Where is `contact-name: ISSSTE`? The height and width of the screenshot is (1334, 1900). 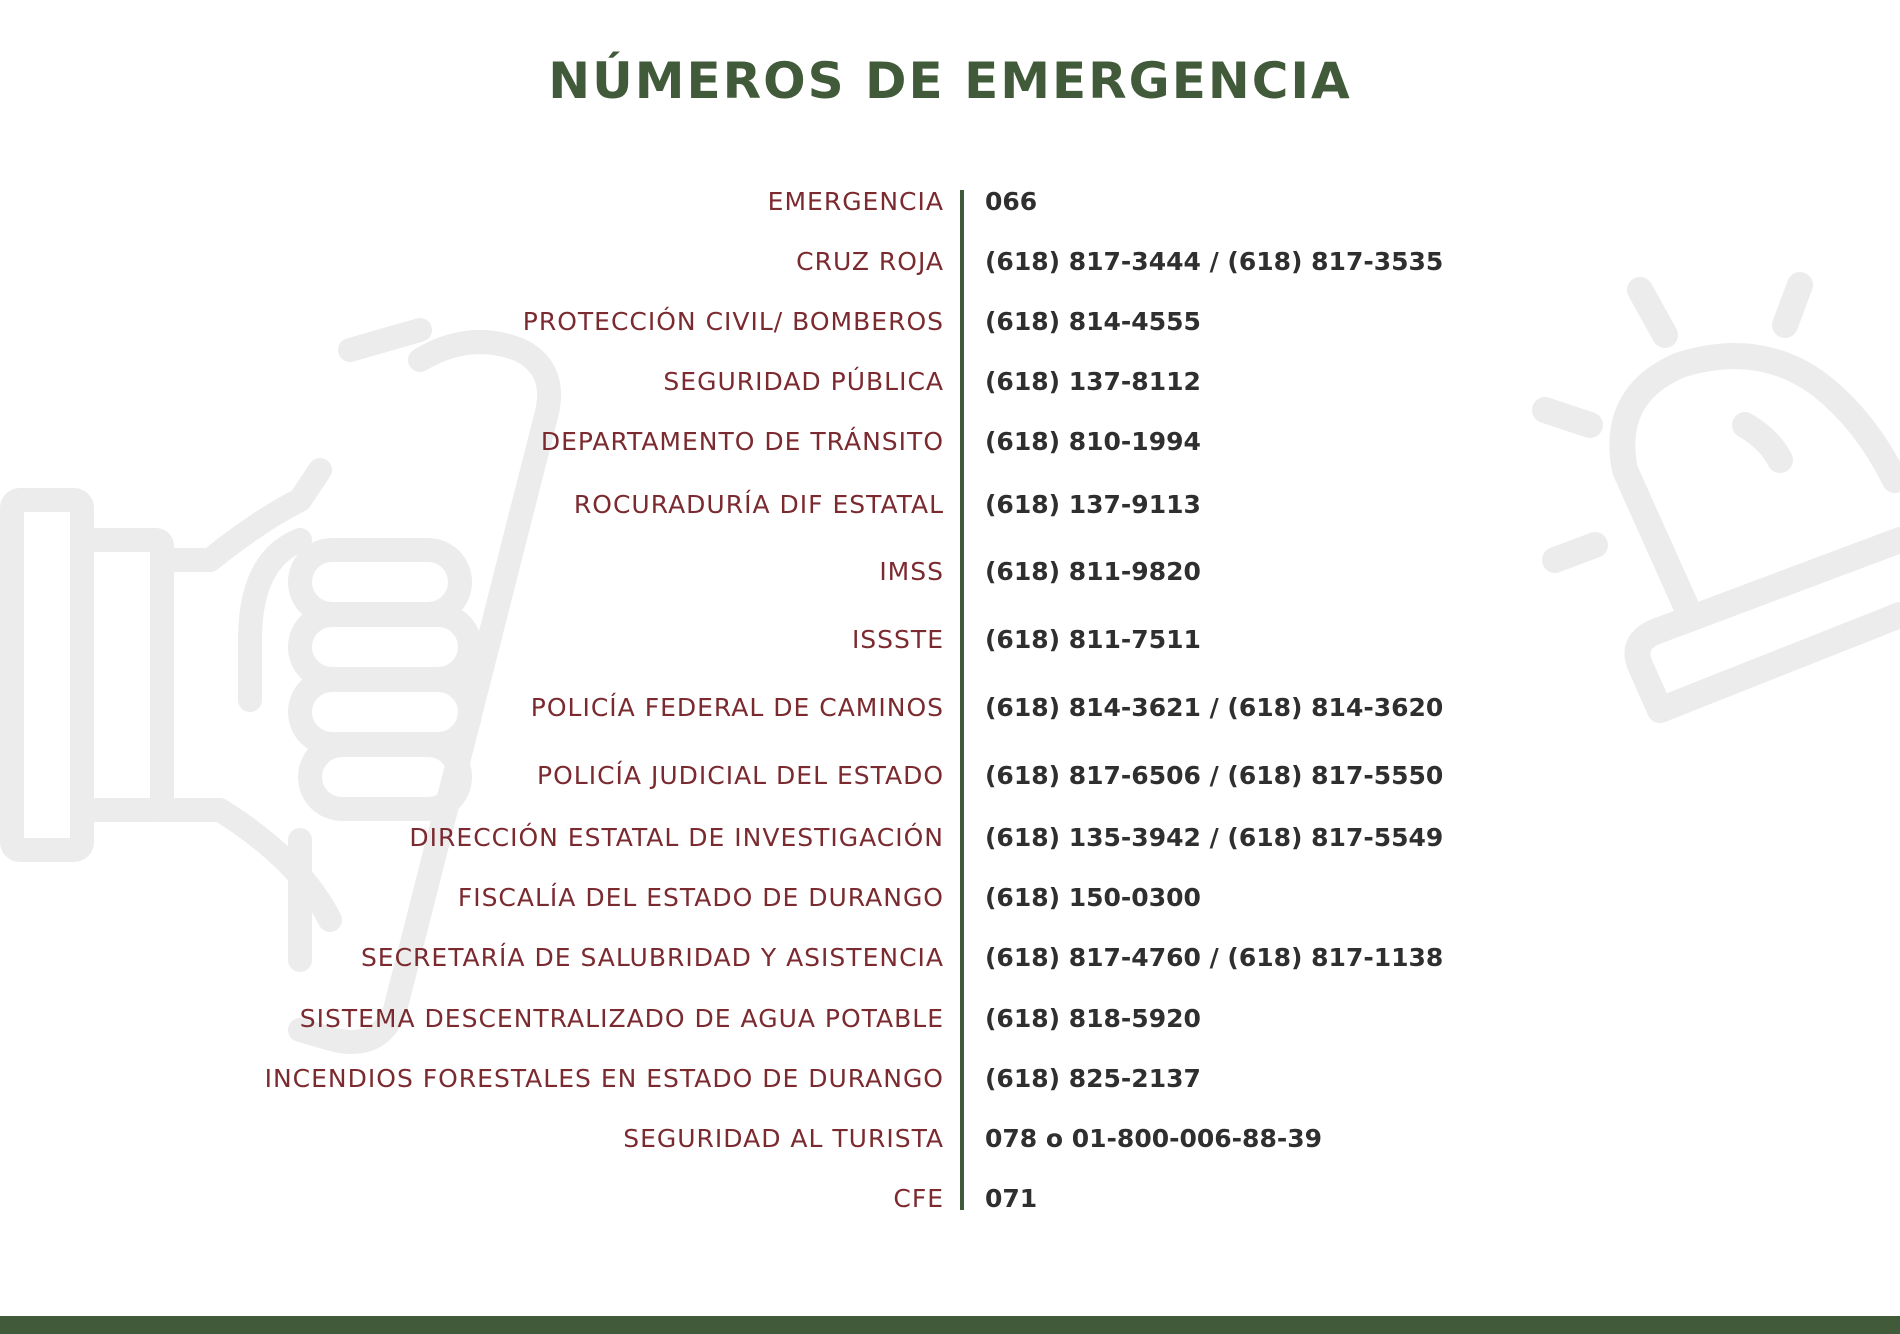
contact-name: ISSSTE is located at coordinates (897, 639).